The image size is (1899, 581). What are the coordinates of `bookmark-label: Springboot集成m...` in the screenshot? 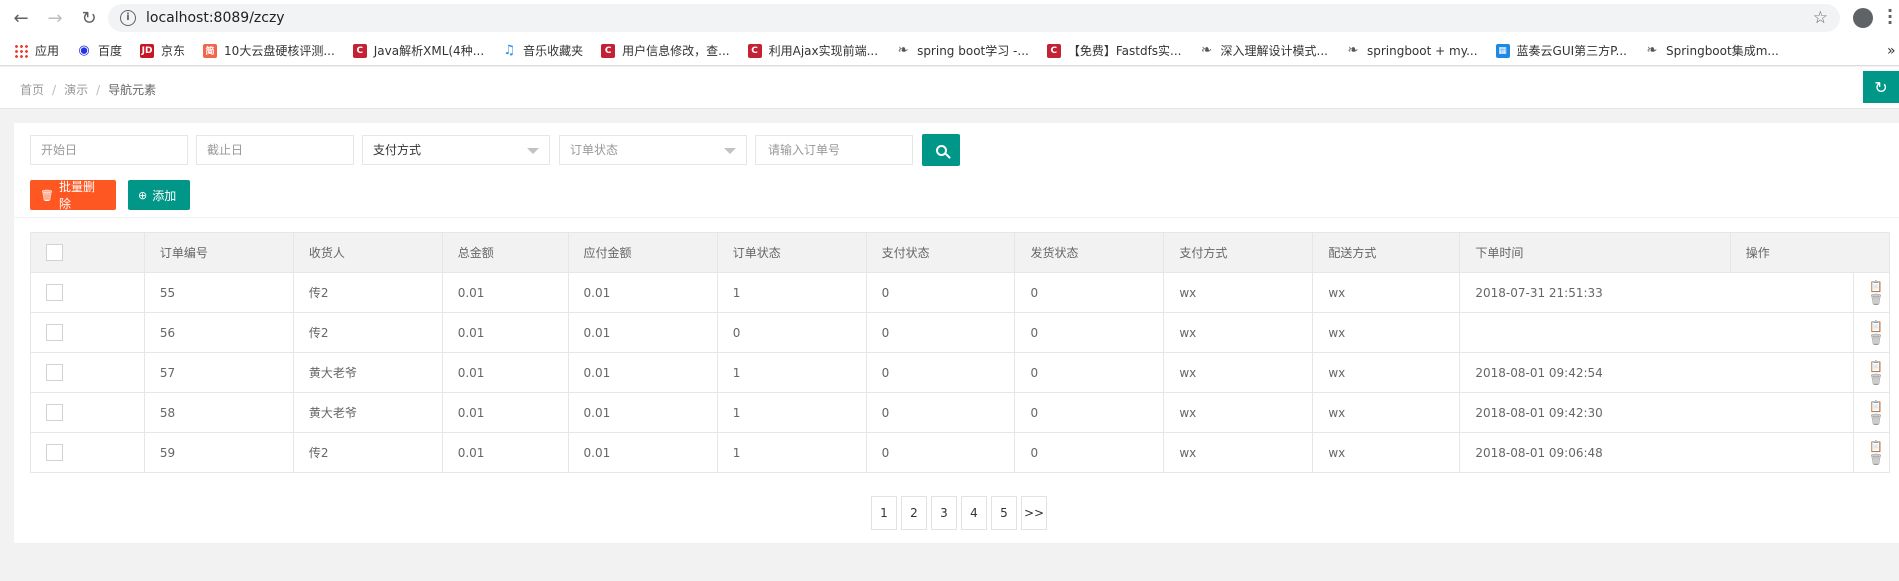 It's located at (1722, 51).